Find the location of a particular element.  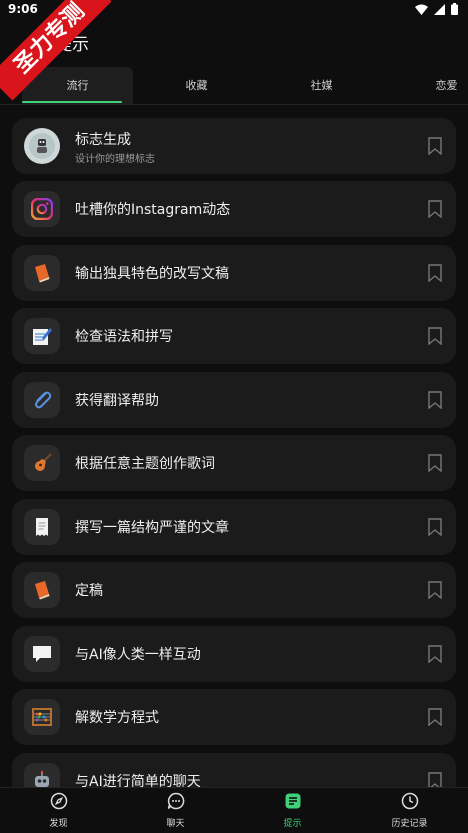

tab-favorites: 收藏 is located at coordinates (196, 86).